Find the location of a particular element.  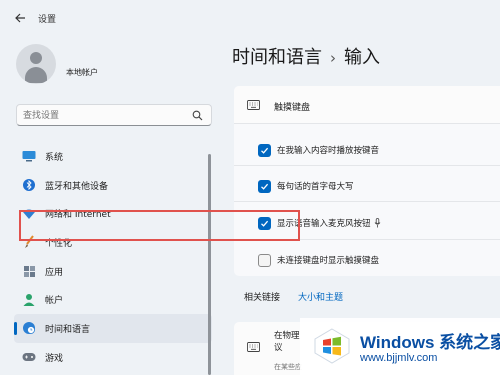

sidebar-item-apps: 应用 is located at coordinates (113, 271).